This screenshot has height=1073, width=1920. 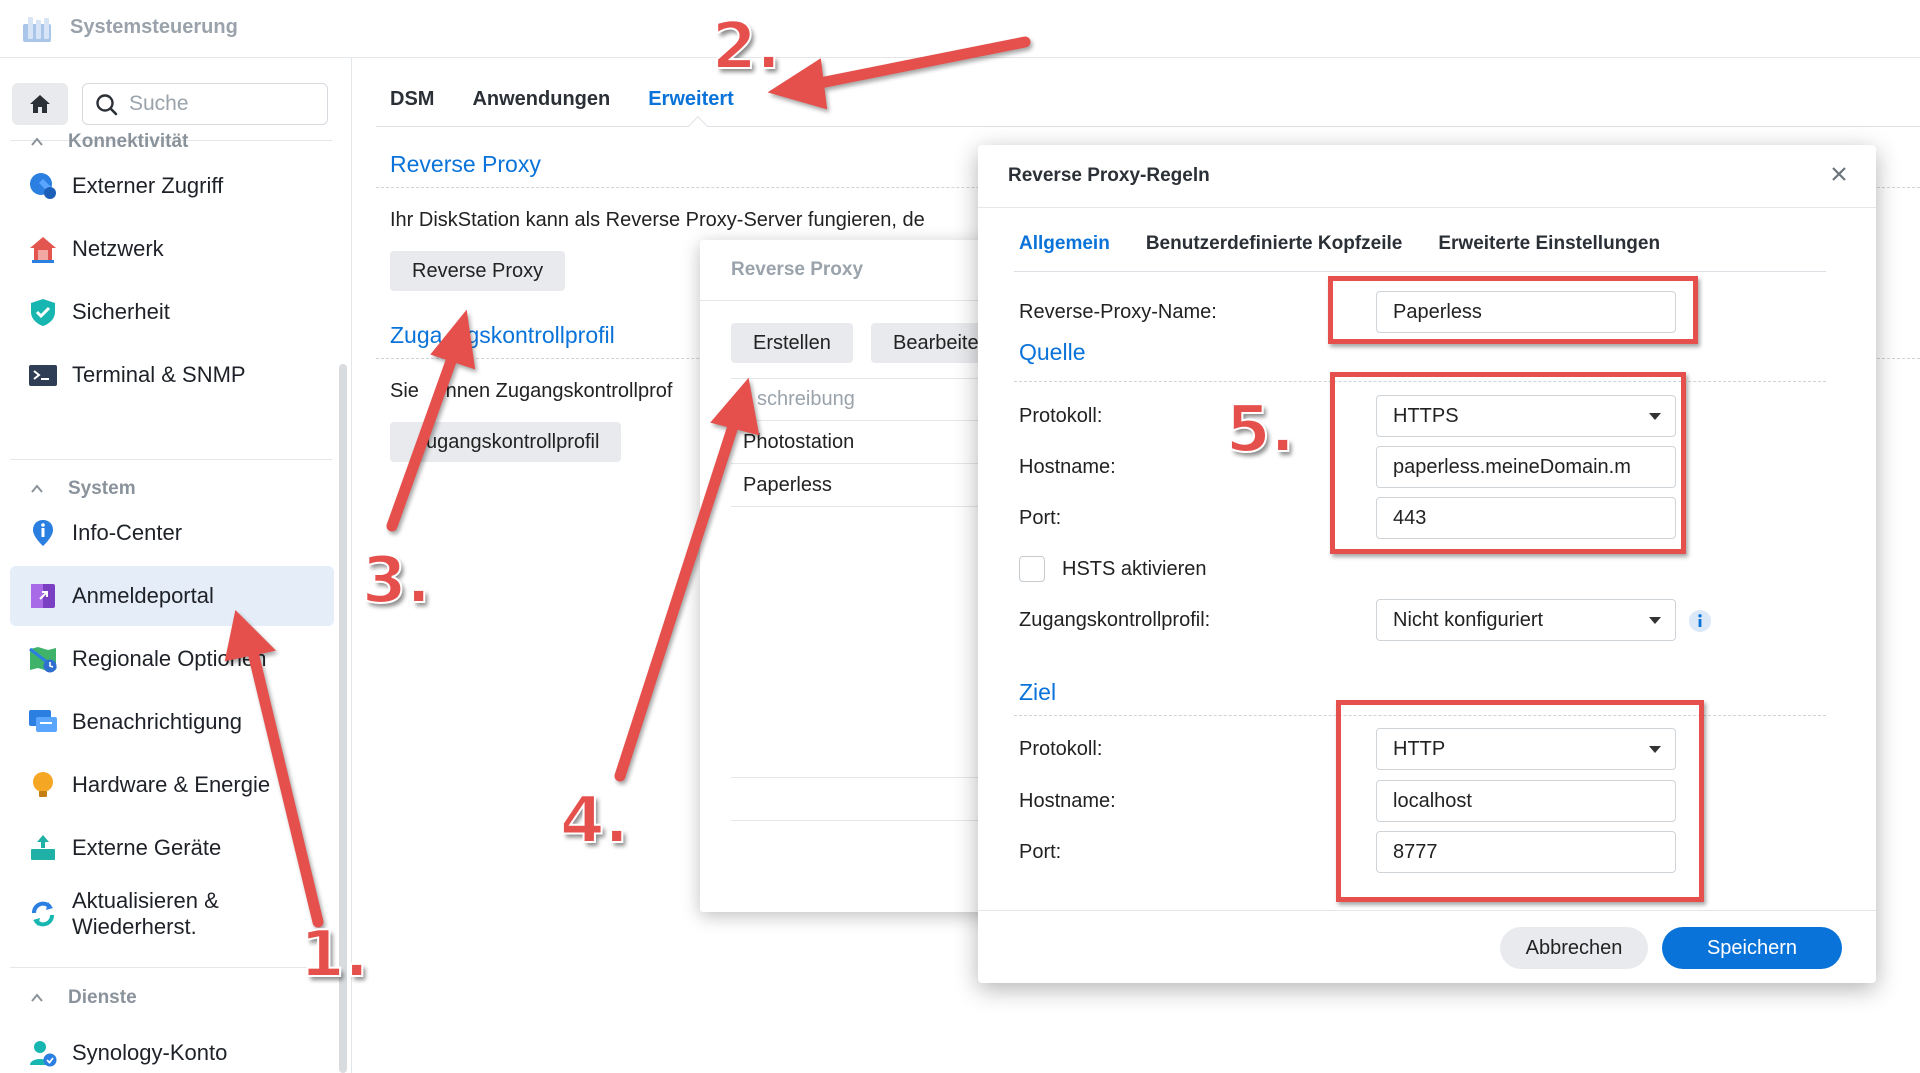 I want to click on target-protocol-label: Protokoll:, so click(x=1061, y=749).